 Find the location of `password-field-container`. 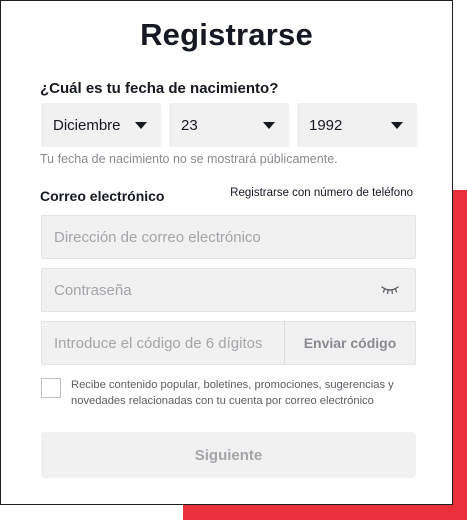

password-field-container is located at coordinates (228, 290).